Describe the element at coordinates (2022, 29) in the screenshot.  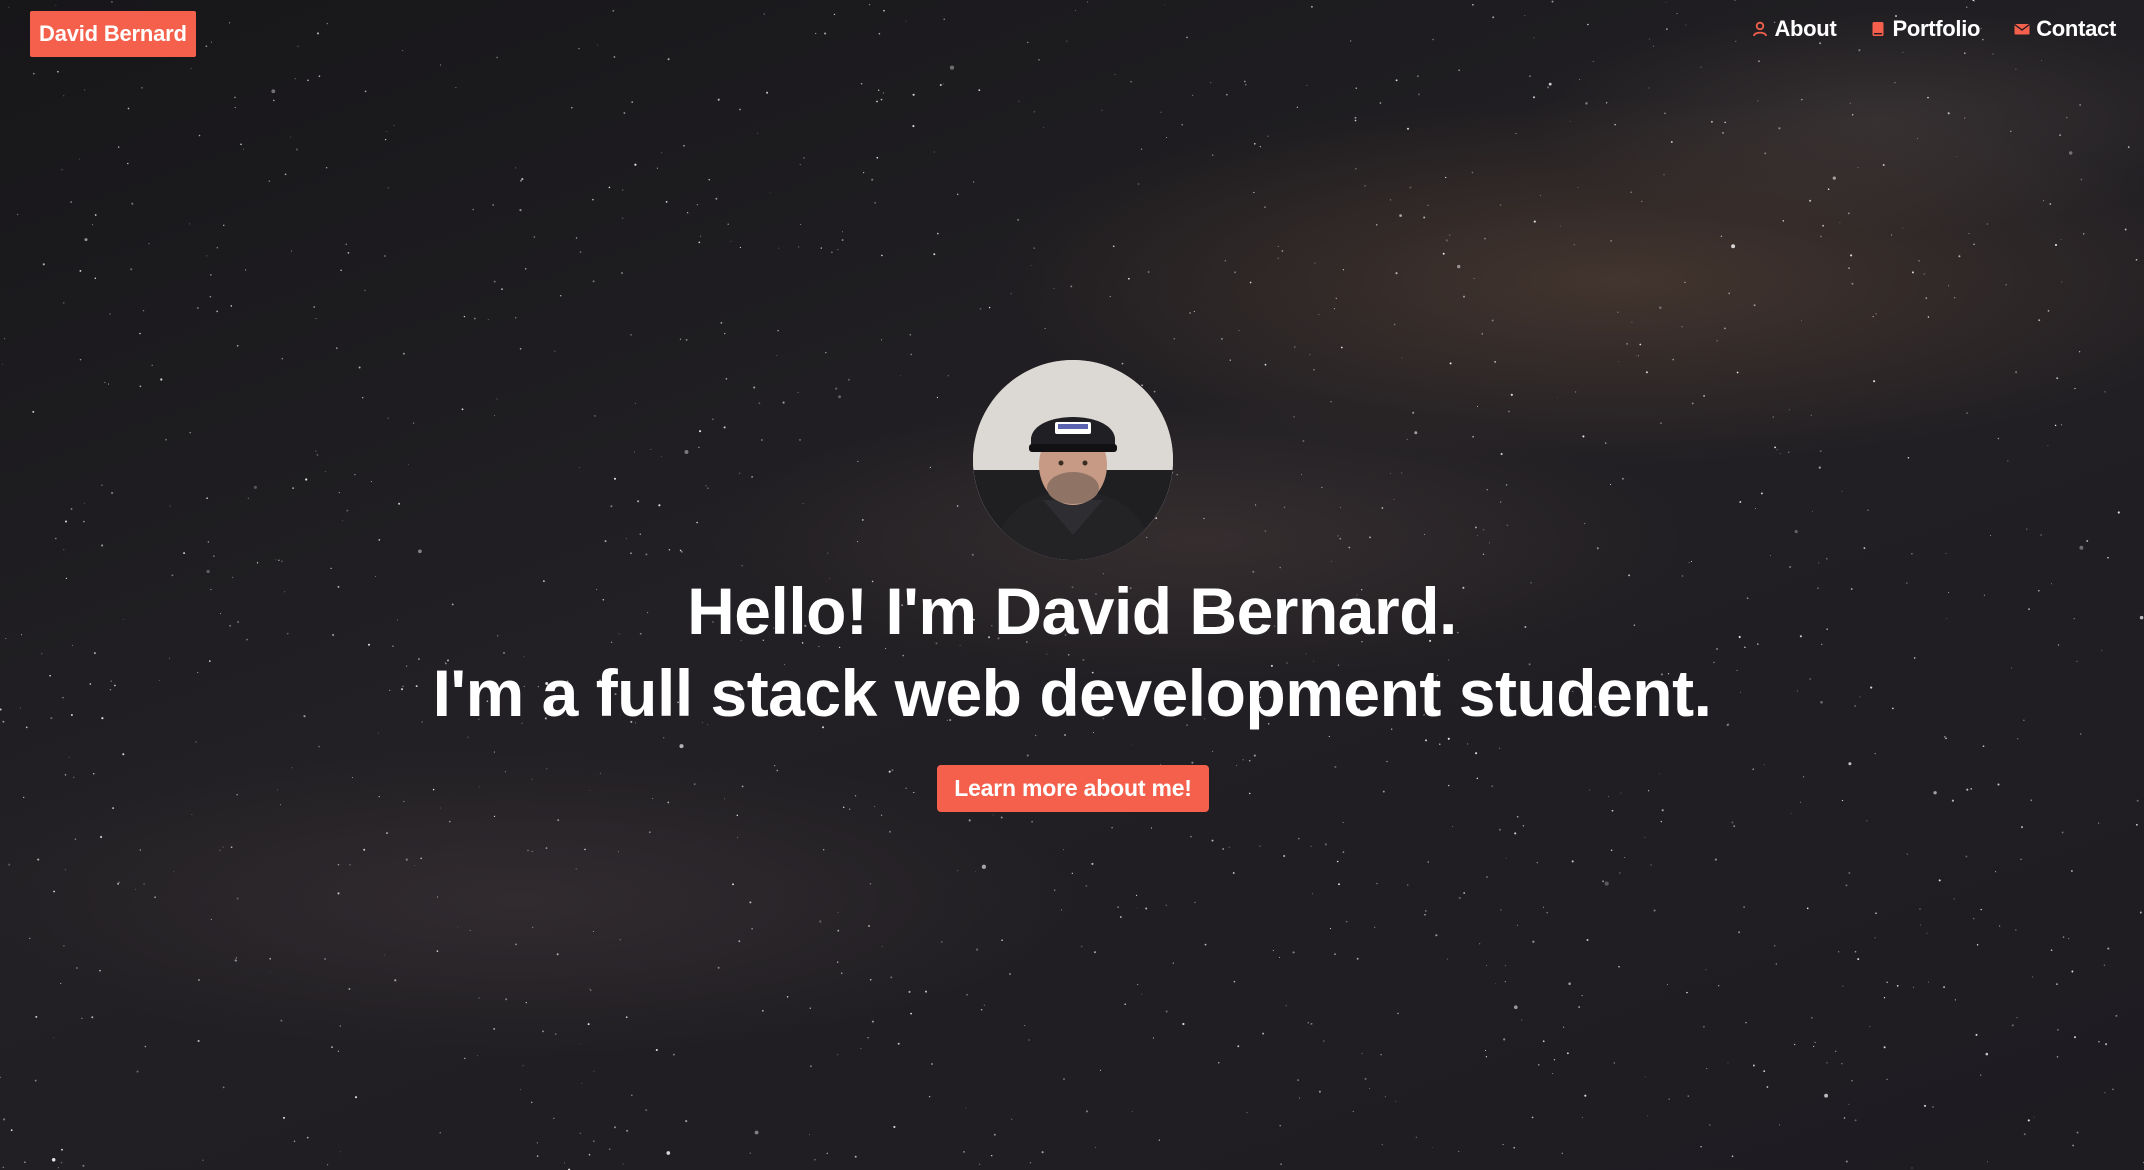
I see `envelope-icon` at that location.